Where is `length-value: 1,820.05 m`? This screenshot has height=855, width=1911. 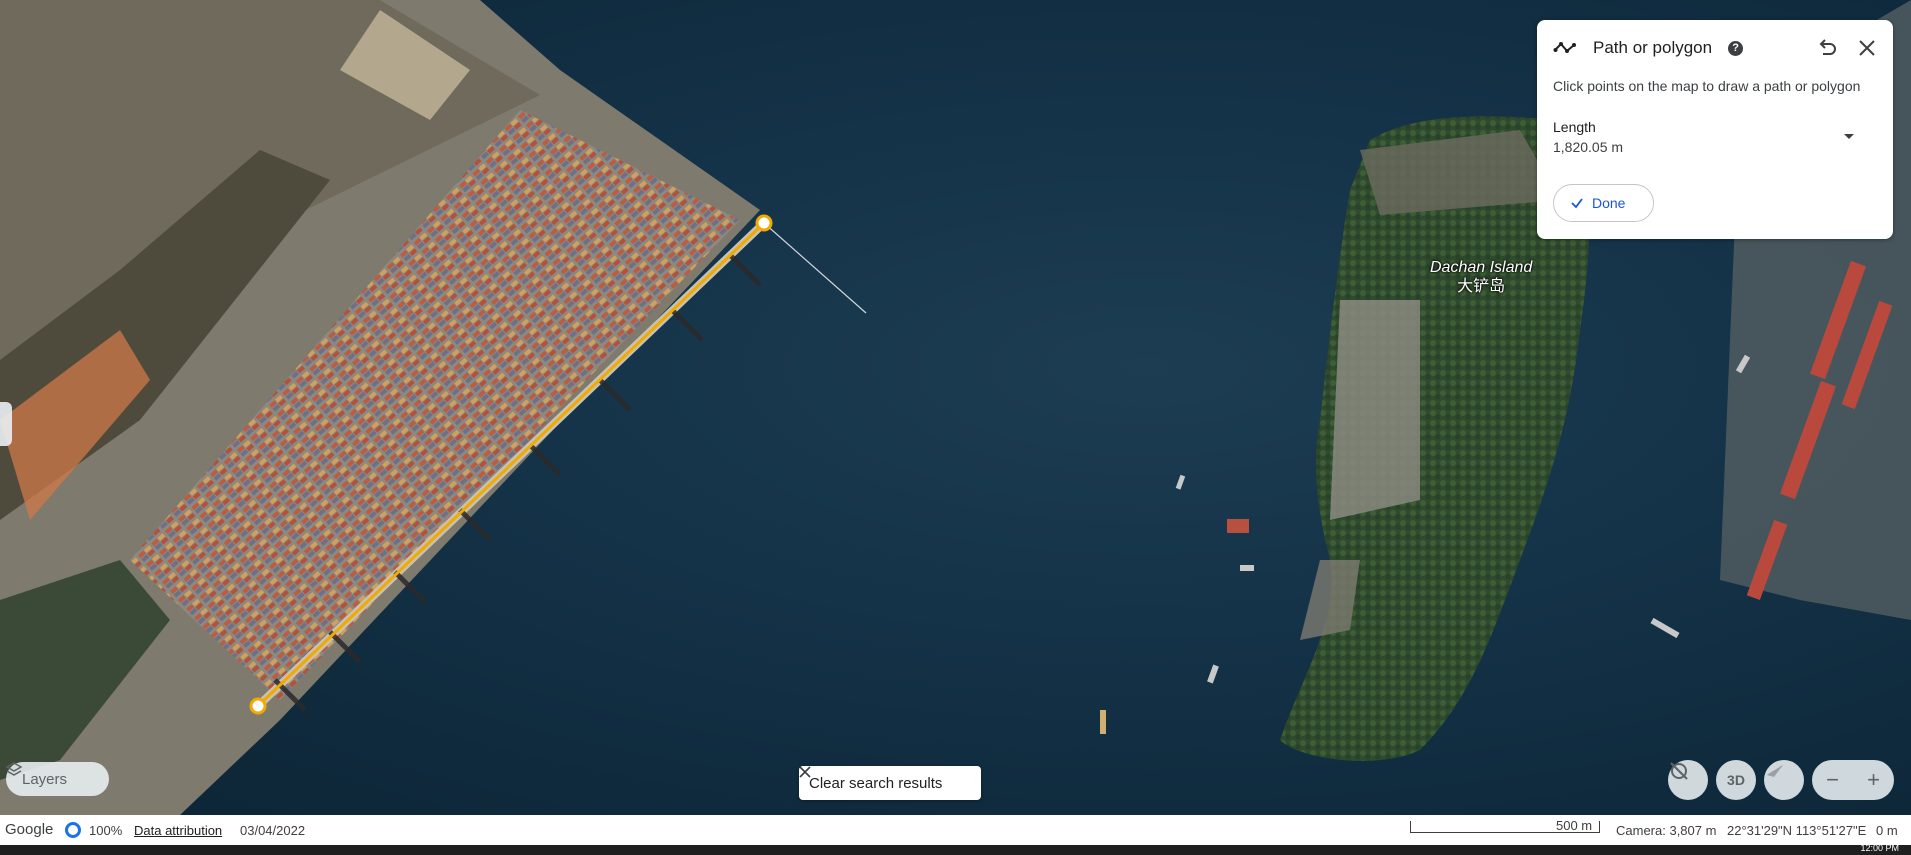 length-value: 1,820.05 m is located at coordinates (1588, 147).